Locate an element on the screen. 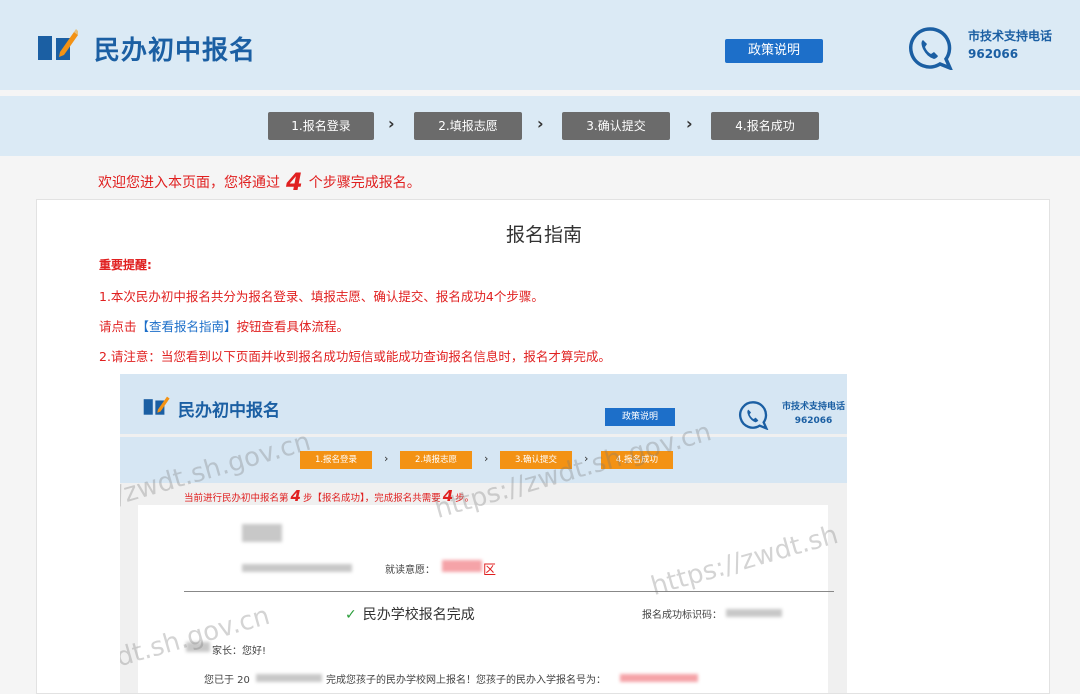 This screenshot has height=694, width=1080. example-id-label: 报名成功标识码： is located at coordinates (682, 615).